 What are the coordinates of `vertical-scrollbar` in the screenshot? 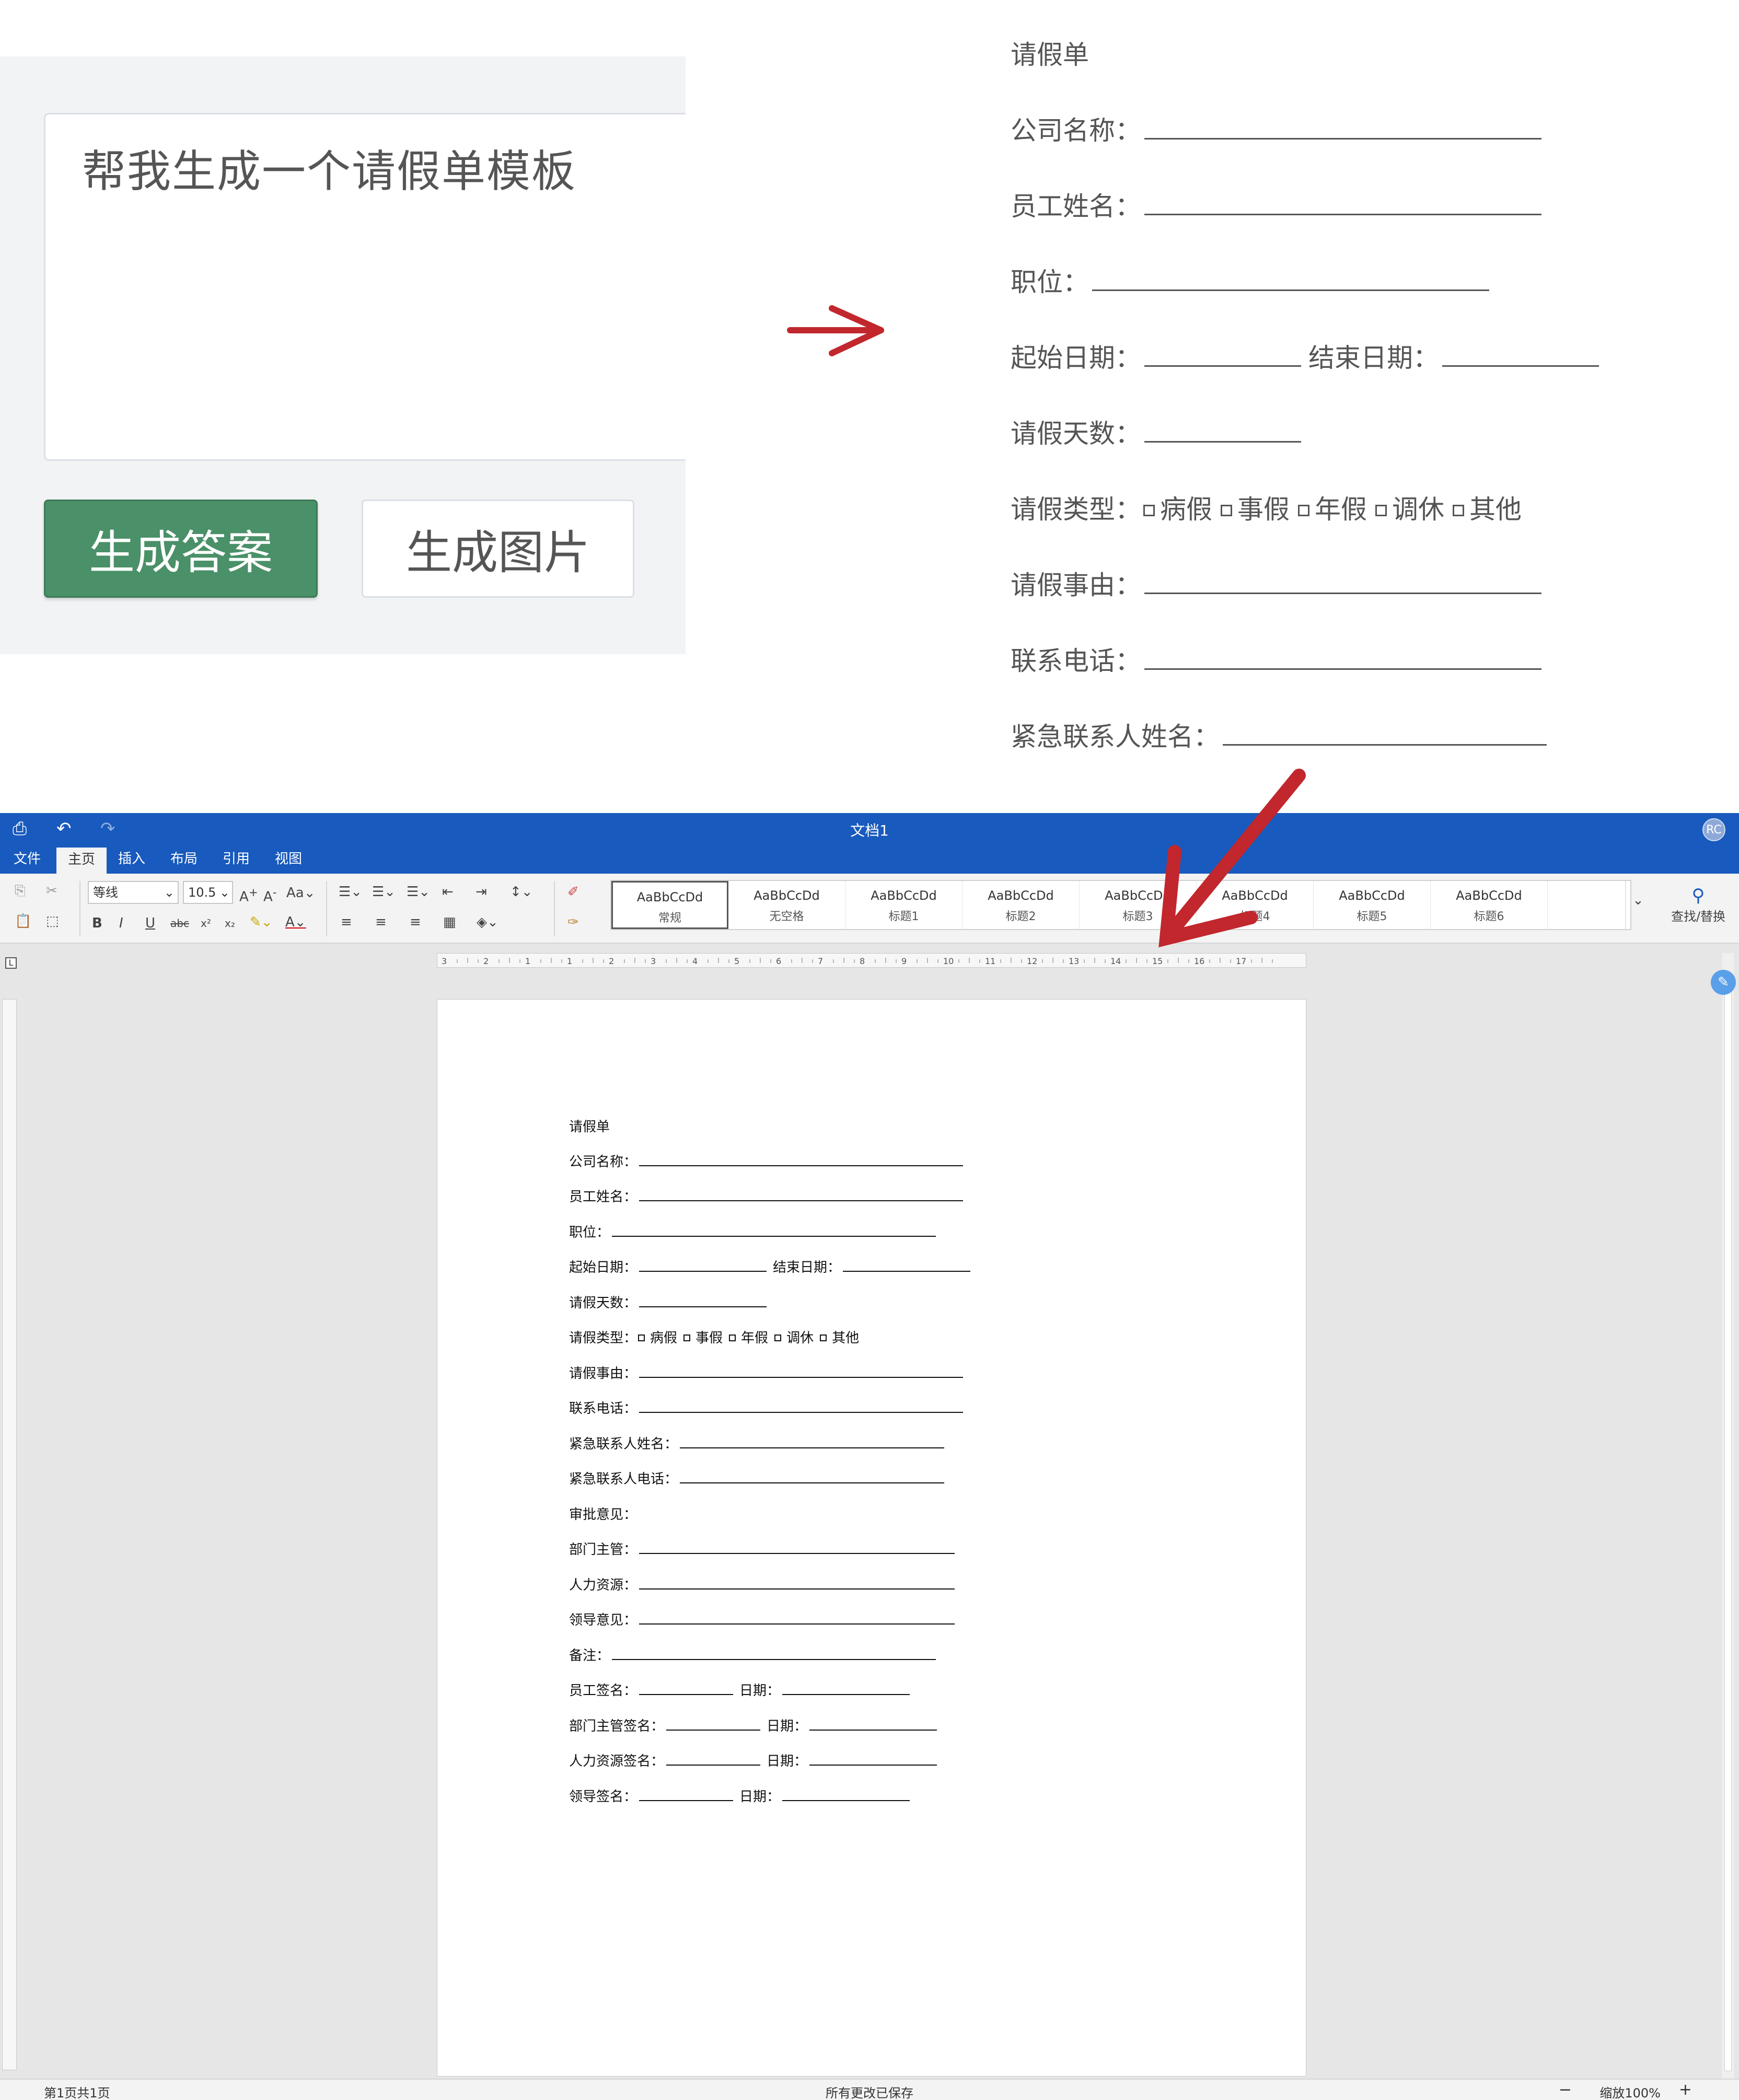 It's located at (1728, 1520).